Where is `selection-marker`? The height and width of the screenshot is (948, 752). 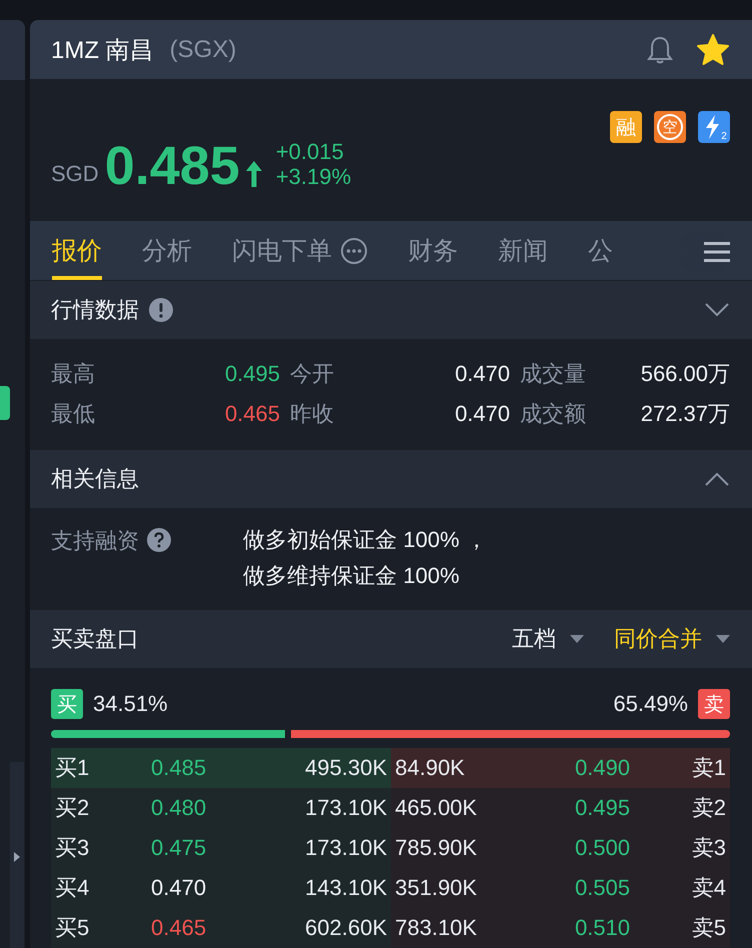
selection-marker is located at coordinates (5, 403).